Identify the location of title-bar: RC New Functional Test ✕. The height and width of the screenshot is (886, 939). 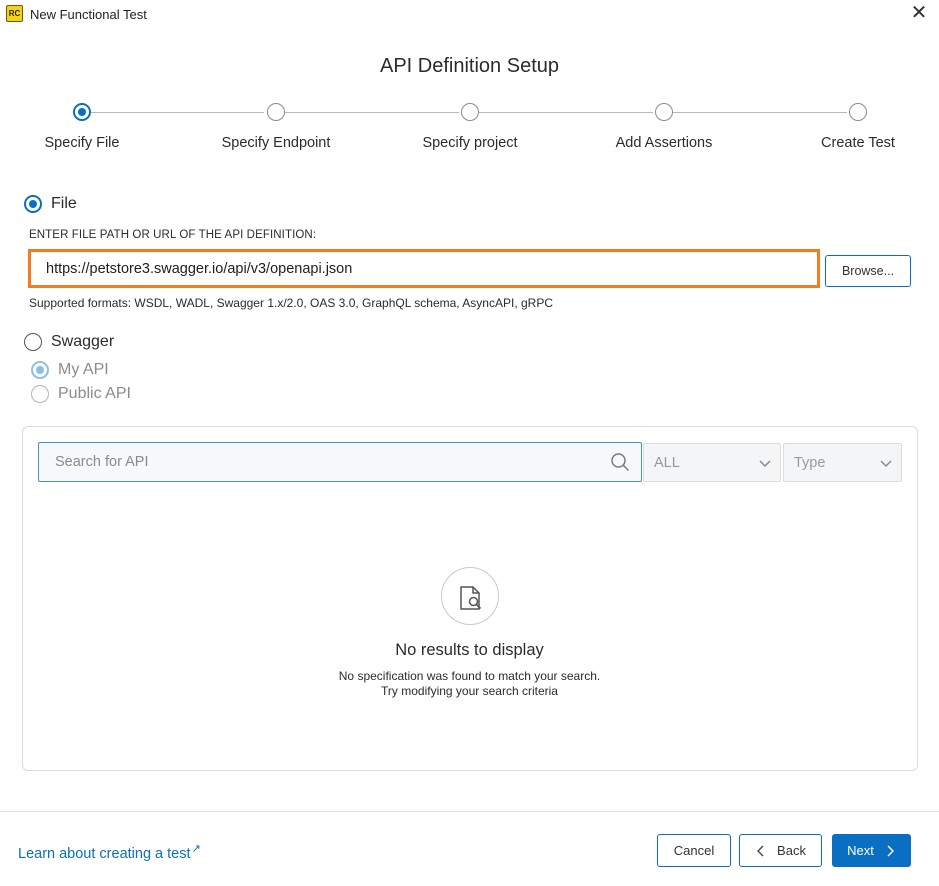
(469, 14).